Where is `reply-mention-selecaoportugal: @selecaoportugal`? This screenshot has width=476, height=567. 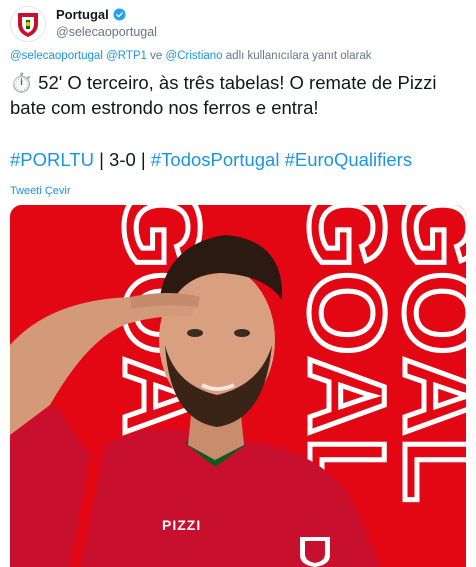
reply-mention-selecaoportugal: @selecaoportugal is located at coordinates (56, 56).